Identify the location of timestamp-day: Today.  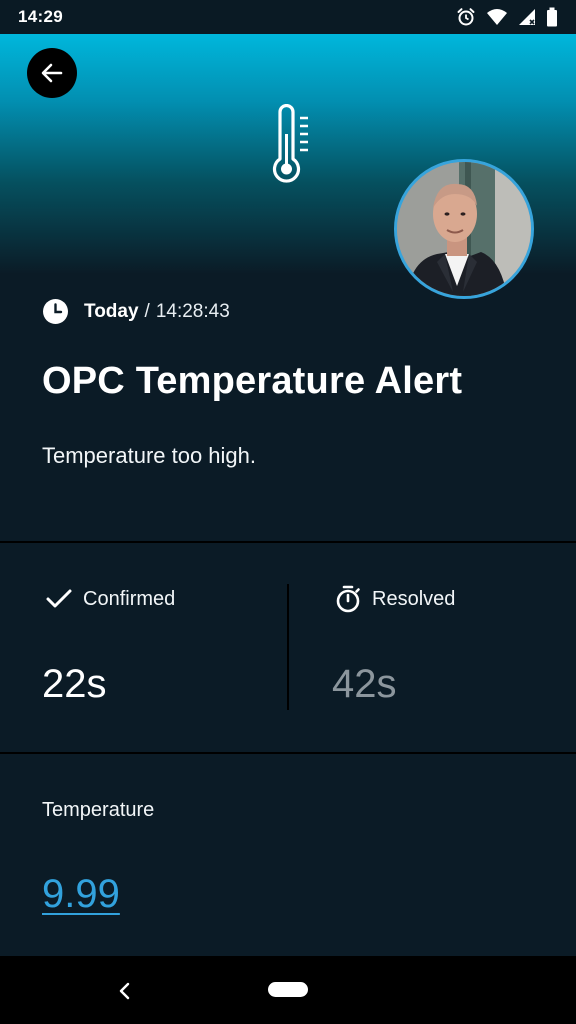
(111, 311).